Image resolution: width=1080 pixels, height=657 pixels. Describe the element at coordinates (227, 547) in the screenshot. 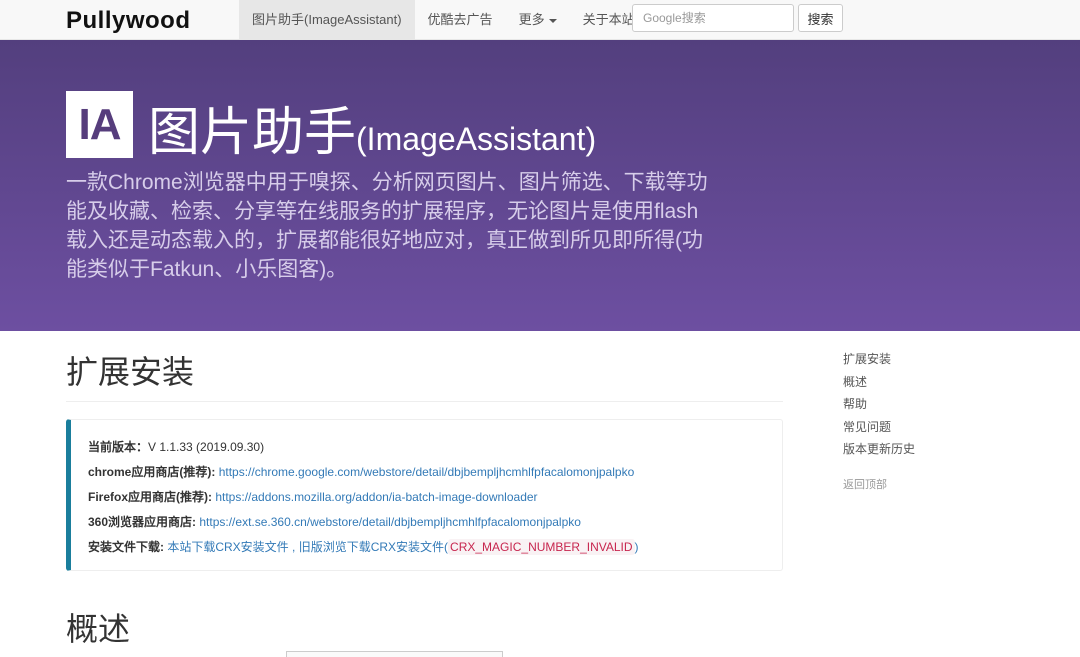

I see `crx-download-link: 本站下载CRX安装文件` at that location.